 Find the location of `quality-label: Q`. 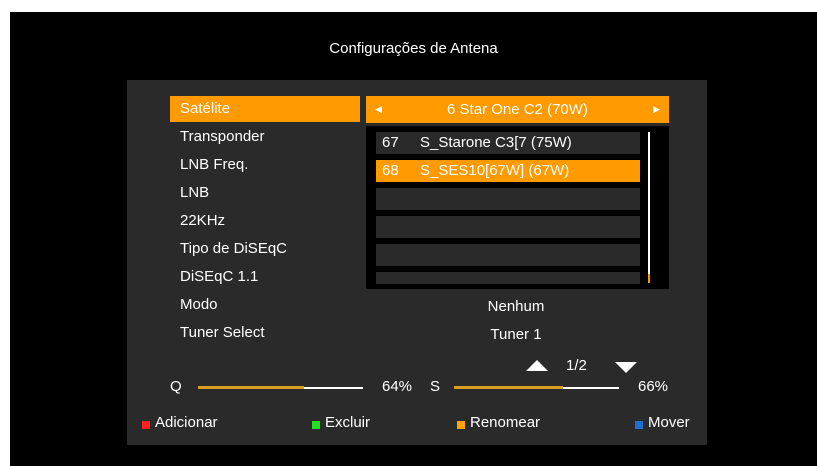

quality-label: Q is located at coordinates (176, 386).